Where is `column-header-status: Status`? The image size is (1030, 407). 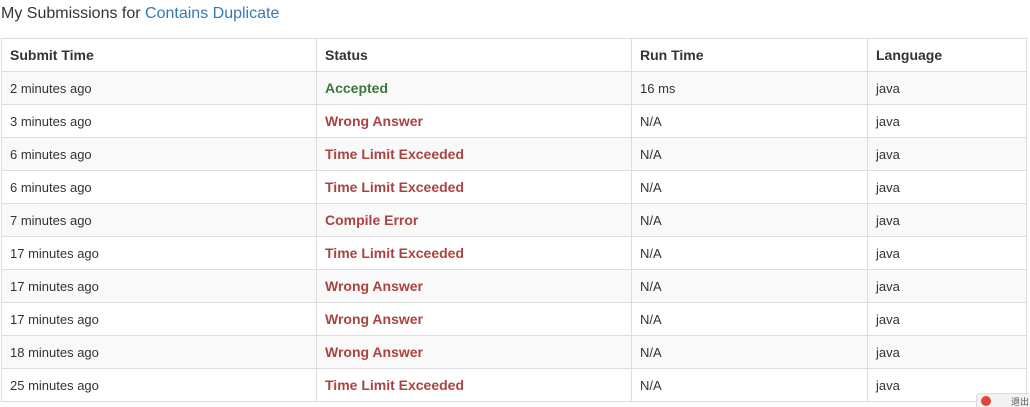
column-header-status: Status is located at coordinates (474, 55).